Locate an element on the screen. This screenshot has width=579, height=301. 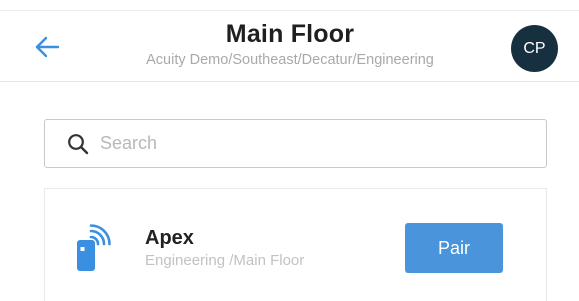
back-button is located at coordinates (47, 47).